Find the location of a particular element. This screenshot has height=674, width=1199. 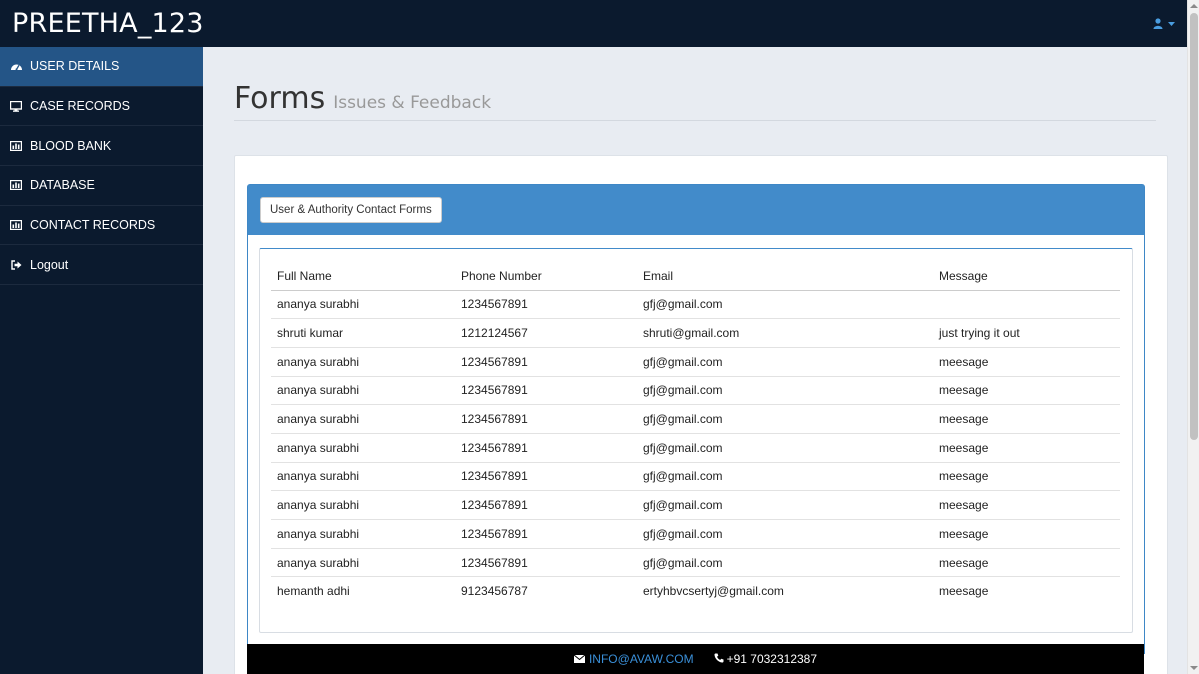

cell-email: ertyhbvcsertyj@gmail.com is located at coordinates (713, 591).